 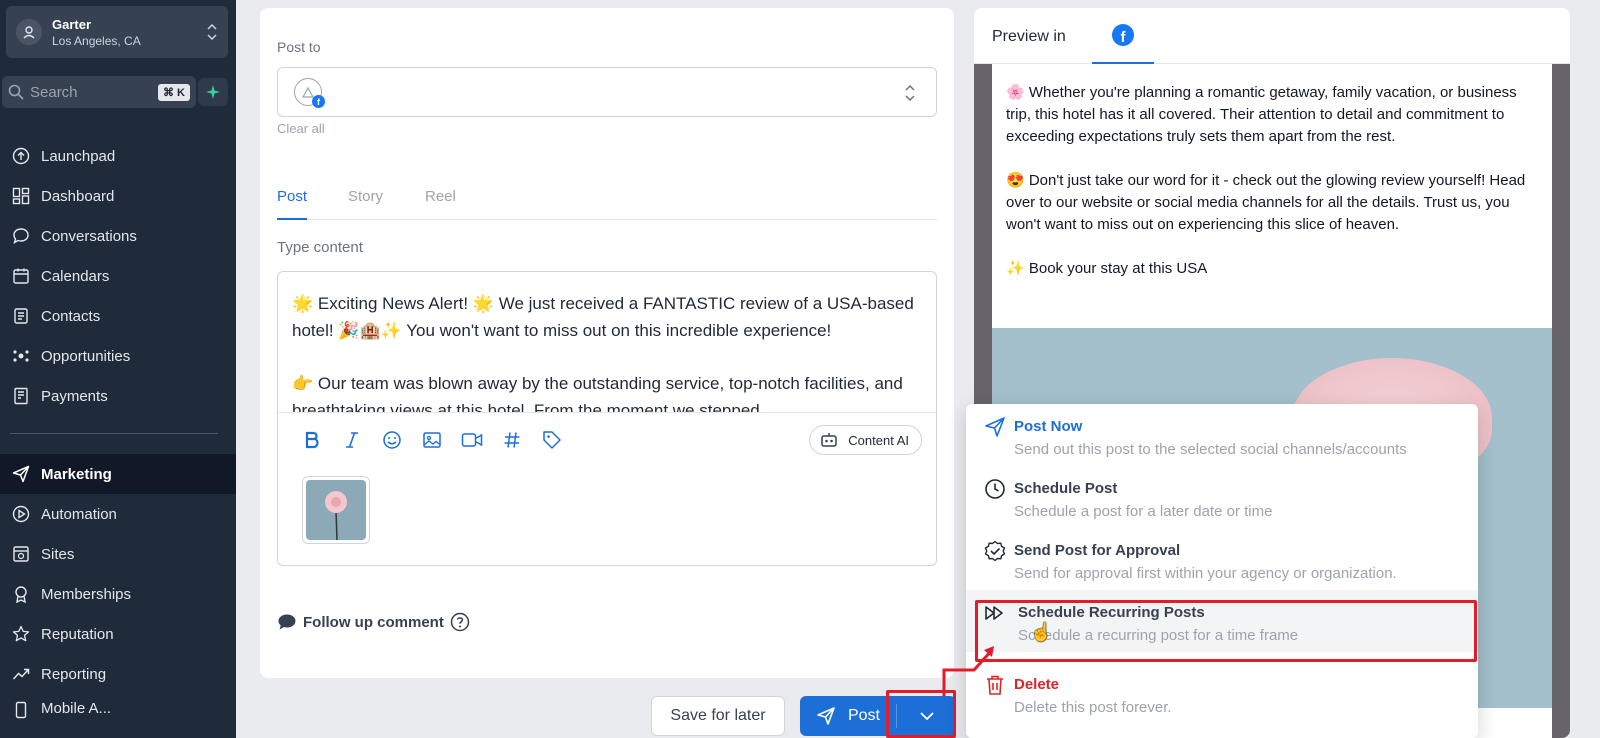 I want to click on clear-all-link: Clear all, so click(x=301, y=128).